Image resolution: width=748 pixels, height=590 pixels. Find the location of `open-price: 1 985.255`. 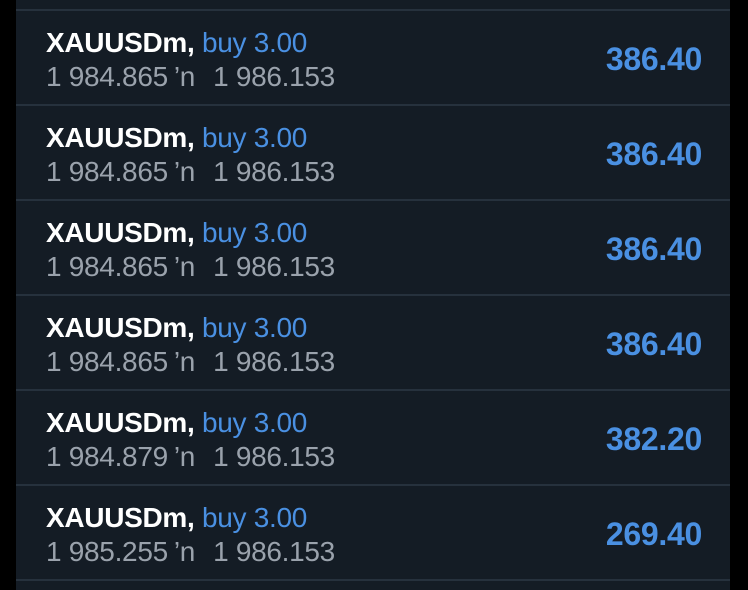

open-price: 1 985.255 is located at coordinates (107, 551).